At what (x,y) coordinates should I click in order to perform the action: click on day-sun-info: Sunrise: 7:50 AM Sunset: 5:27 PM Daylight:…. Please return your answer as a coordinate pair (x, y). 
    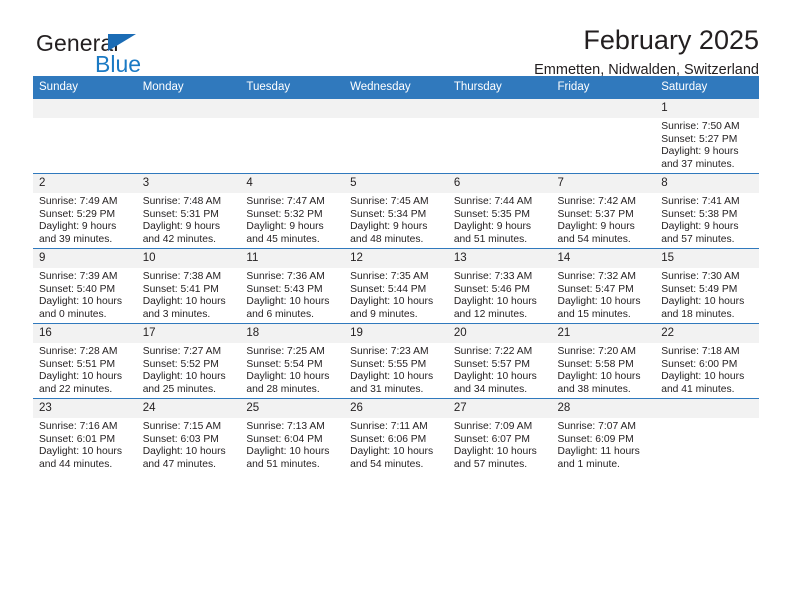
    Looking at the image, I should click on (707, 144).